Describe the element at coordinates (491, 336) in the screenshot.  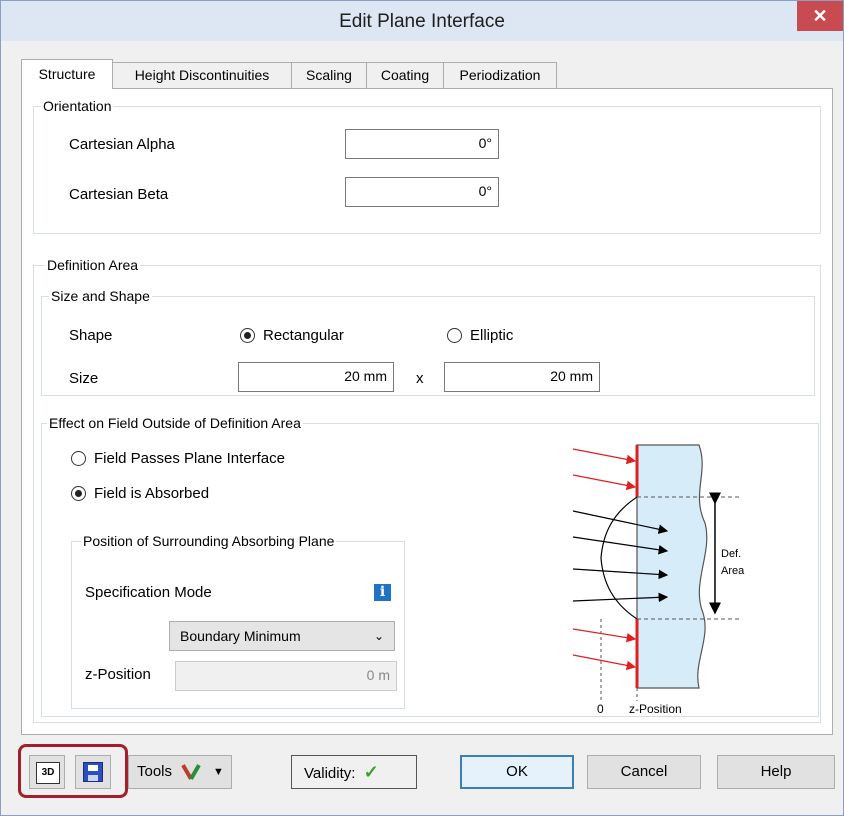
I see `shape-elliptic-label: Elliptic` at that location.